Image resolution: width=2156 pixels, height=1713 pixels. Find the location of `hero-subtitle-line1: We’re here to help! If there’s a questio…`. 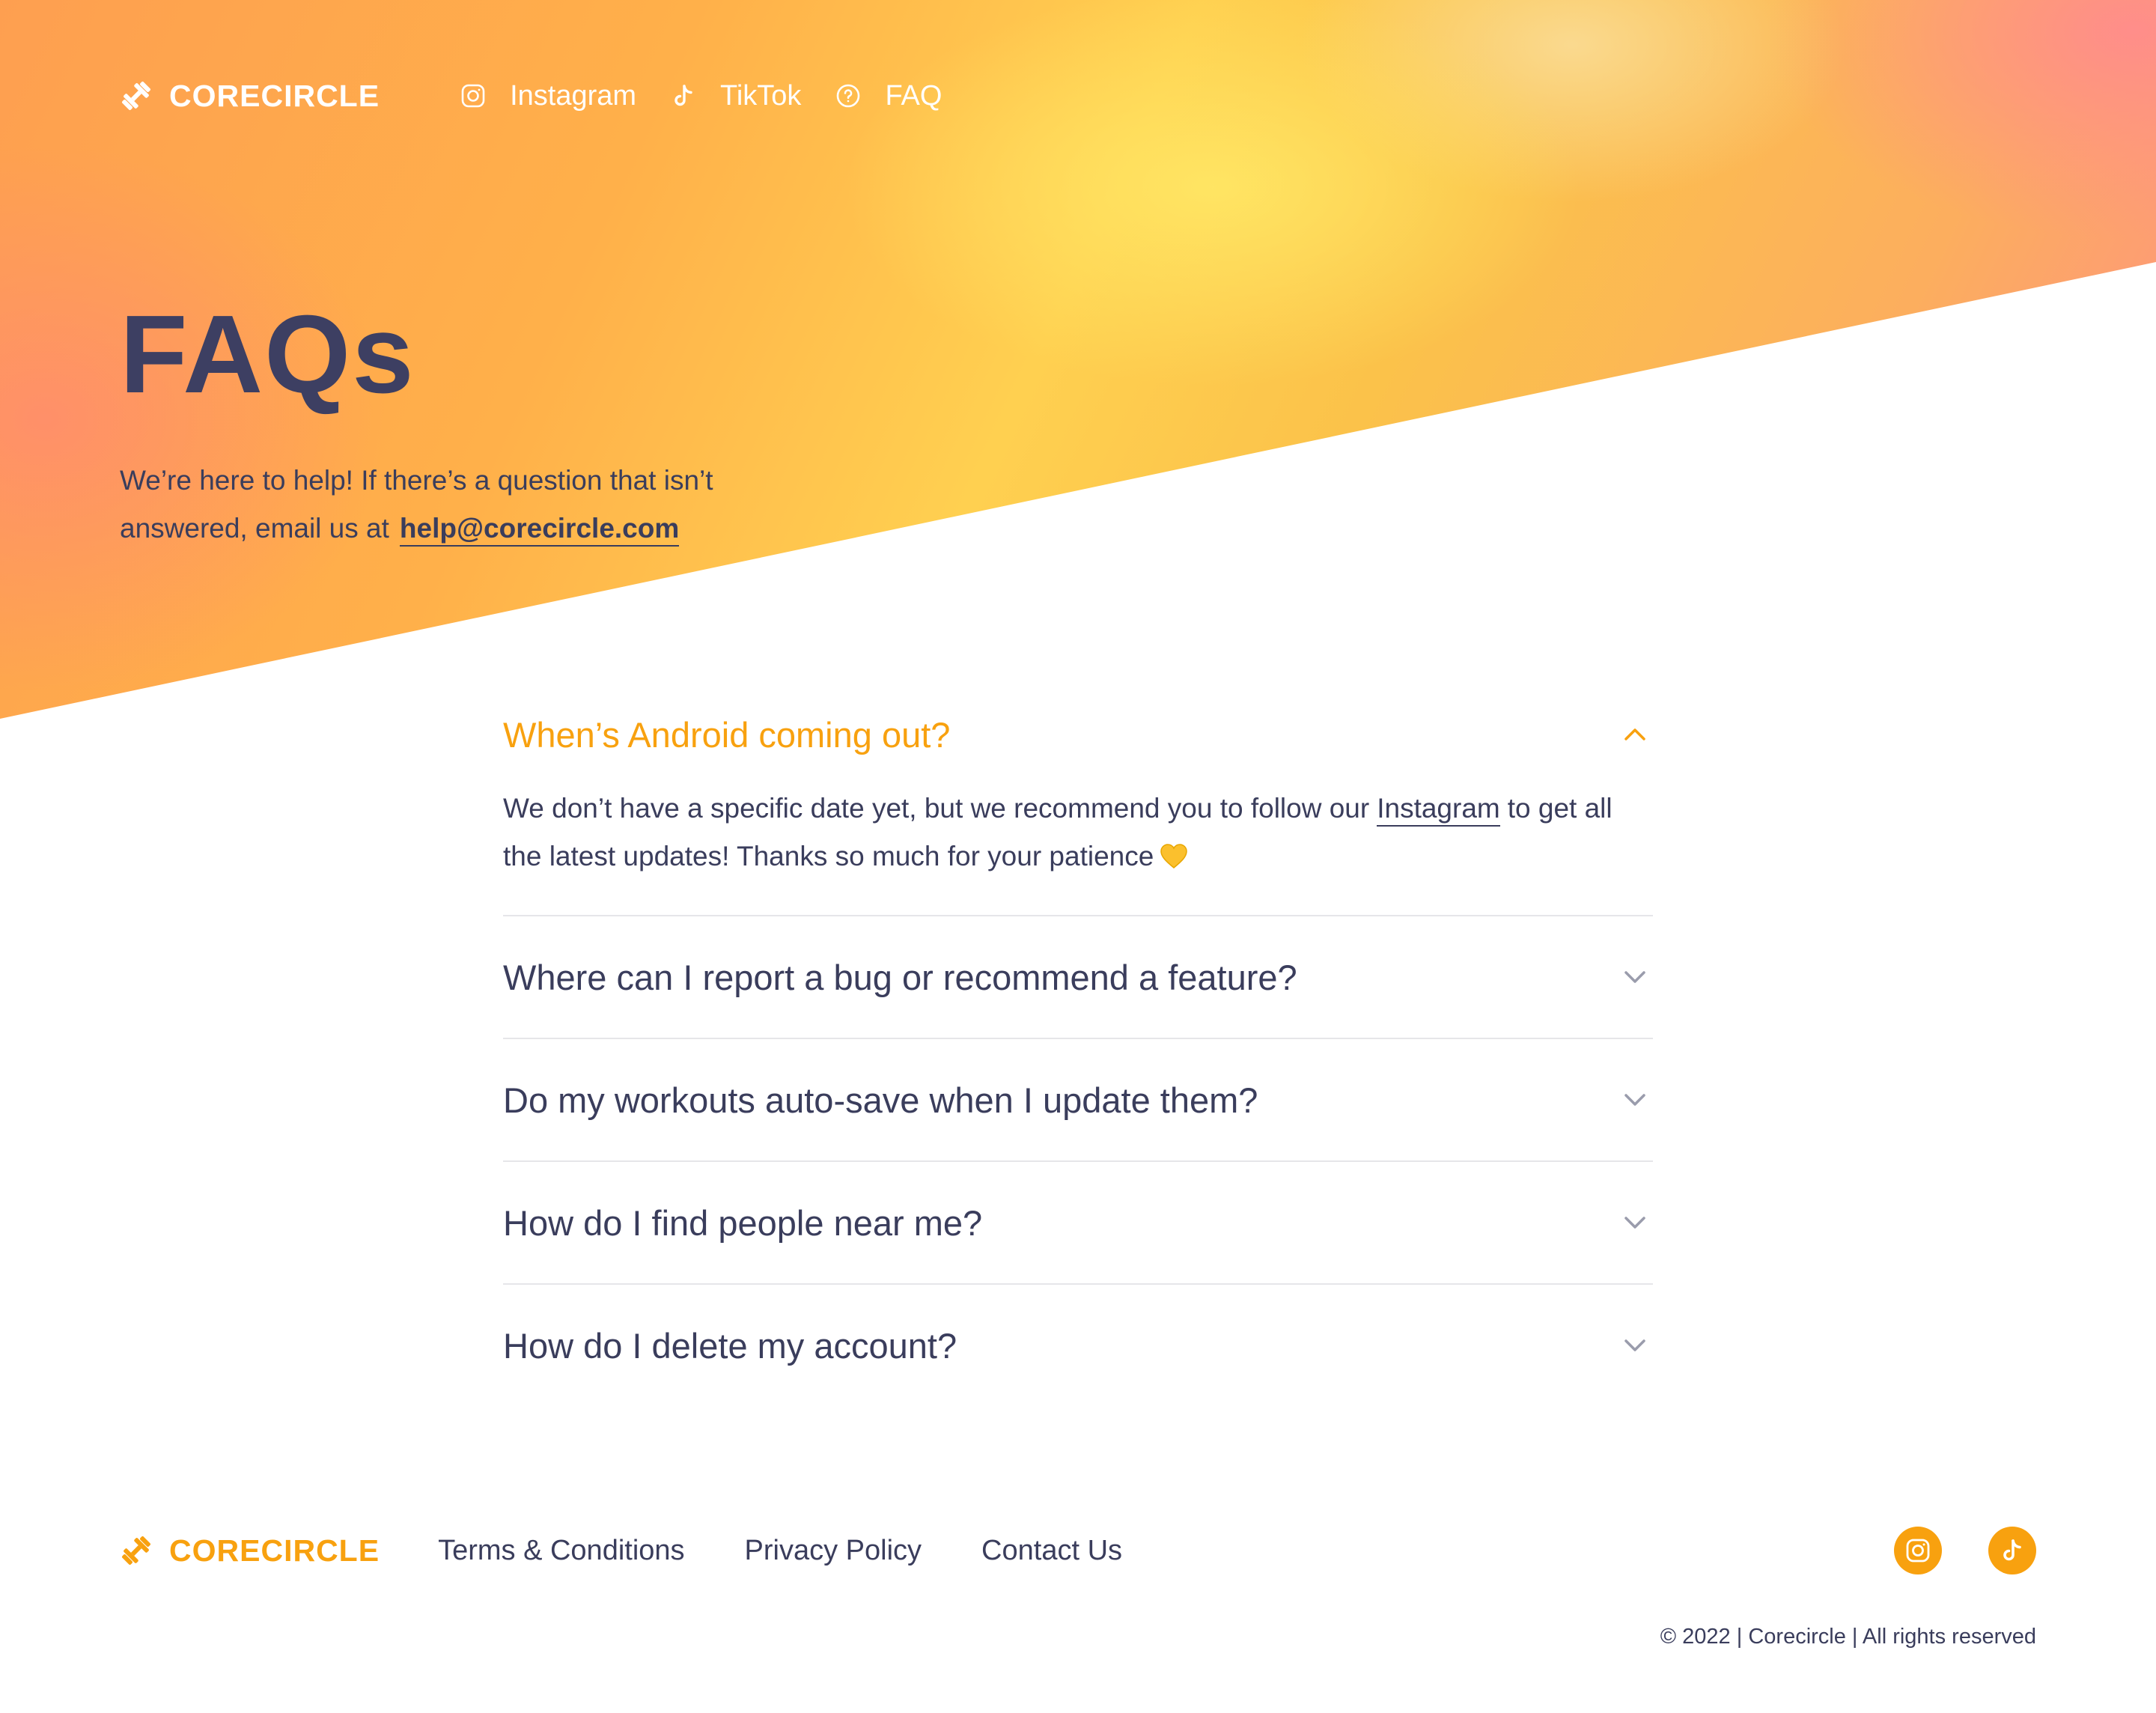

hero-subtitle-line1: We’re here to help! If there’s a questio… is located at coordinates (416, 480).